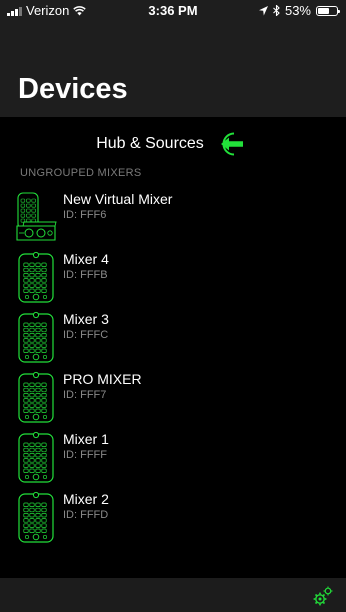 The image size is (346, 612). Describe the element at coordinates (173, 595) in the screenshot. I see `footer-toolbar` at that location.